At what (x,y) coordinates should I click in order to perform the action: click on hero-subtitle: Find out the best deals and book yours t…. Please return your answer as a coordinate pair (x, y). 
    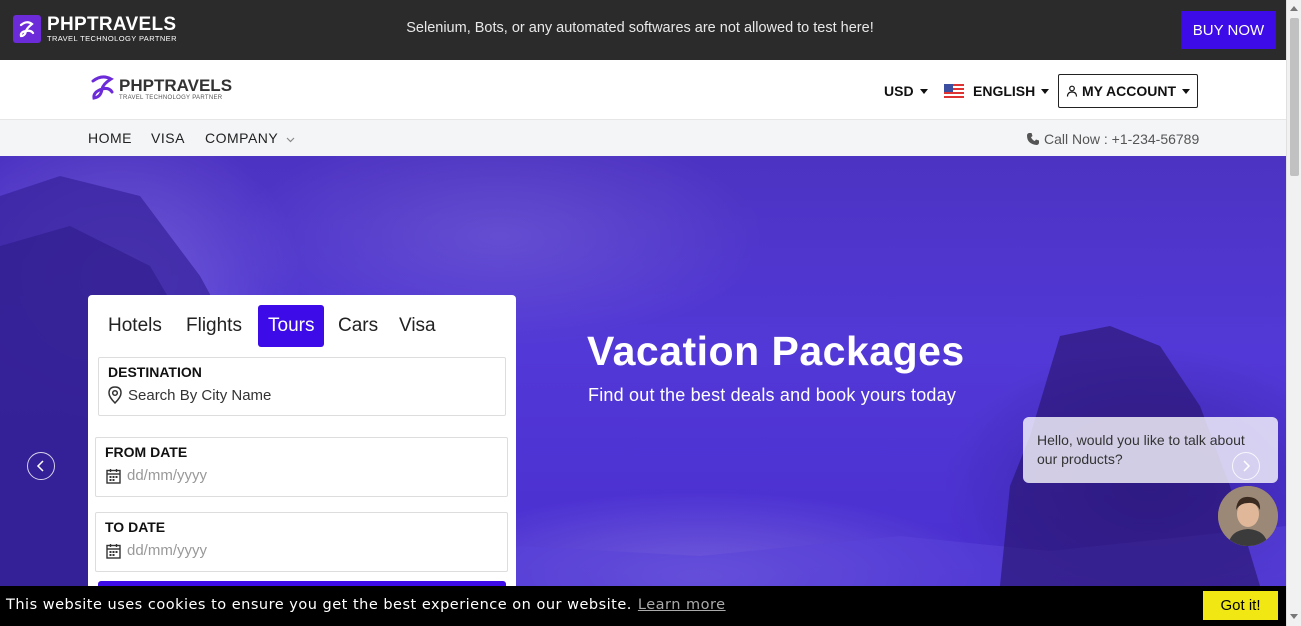
    Looking at the image, I should click on (772, 395).